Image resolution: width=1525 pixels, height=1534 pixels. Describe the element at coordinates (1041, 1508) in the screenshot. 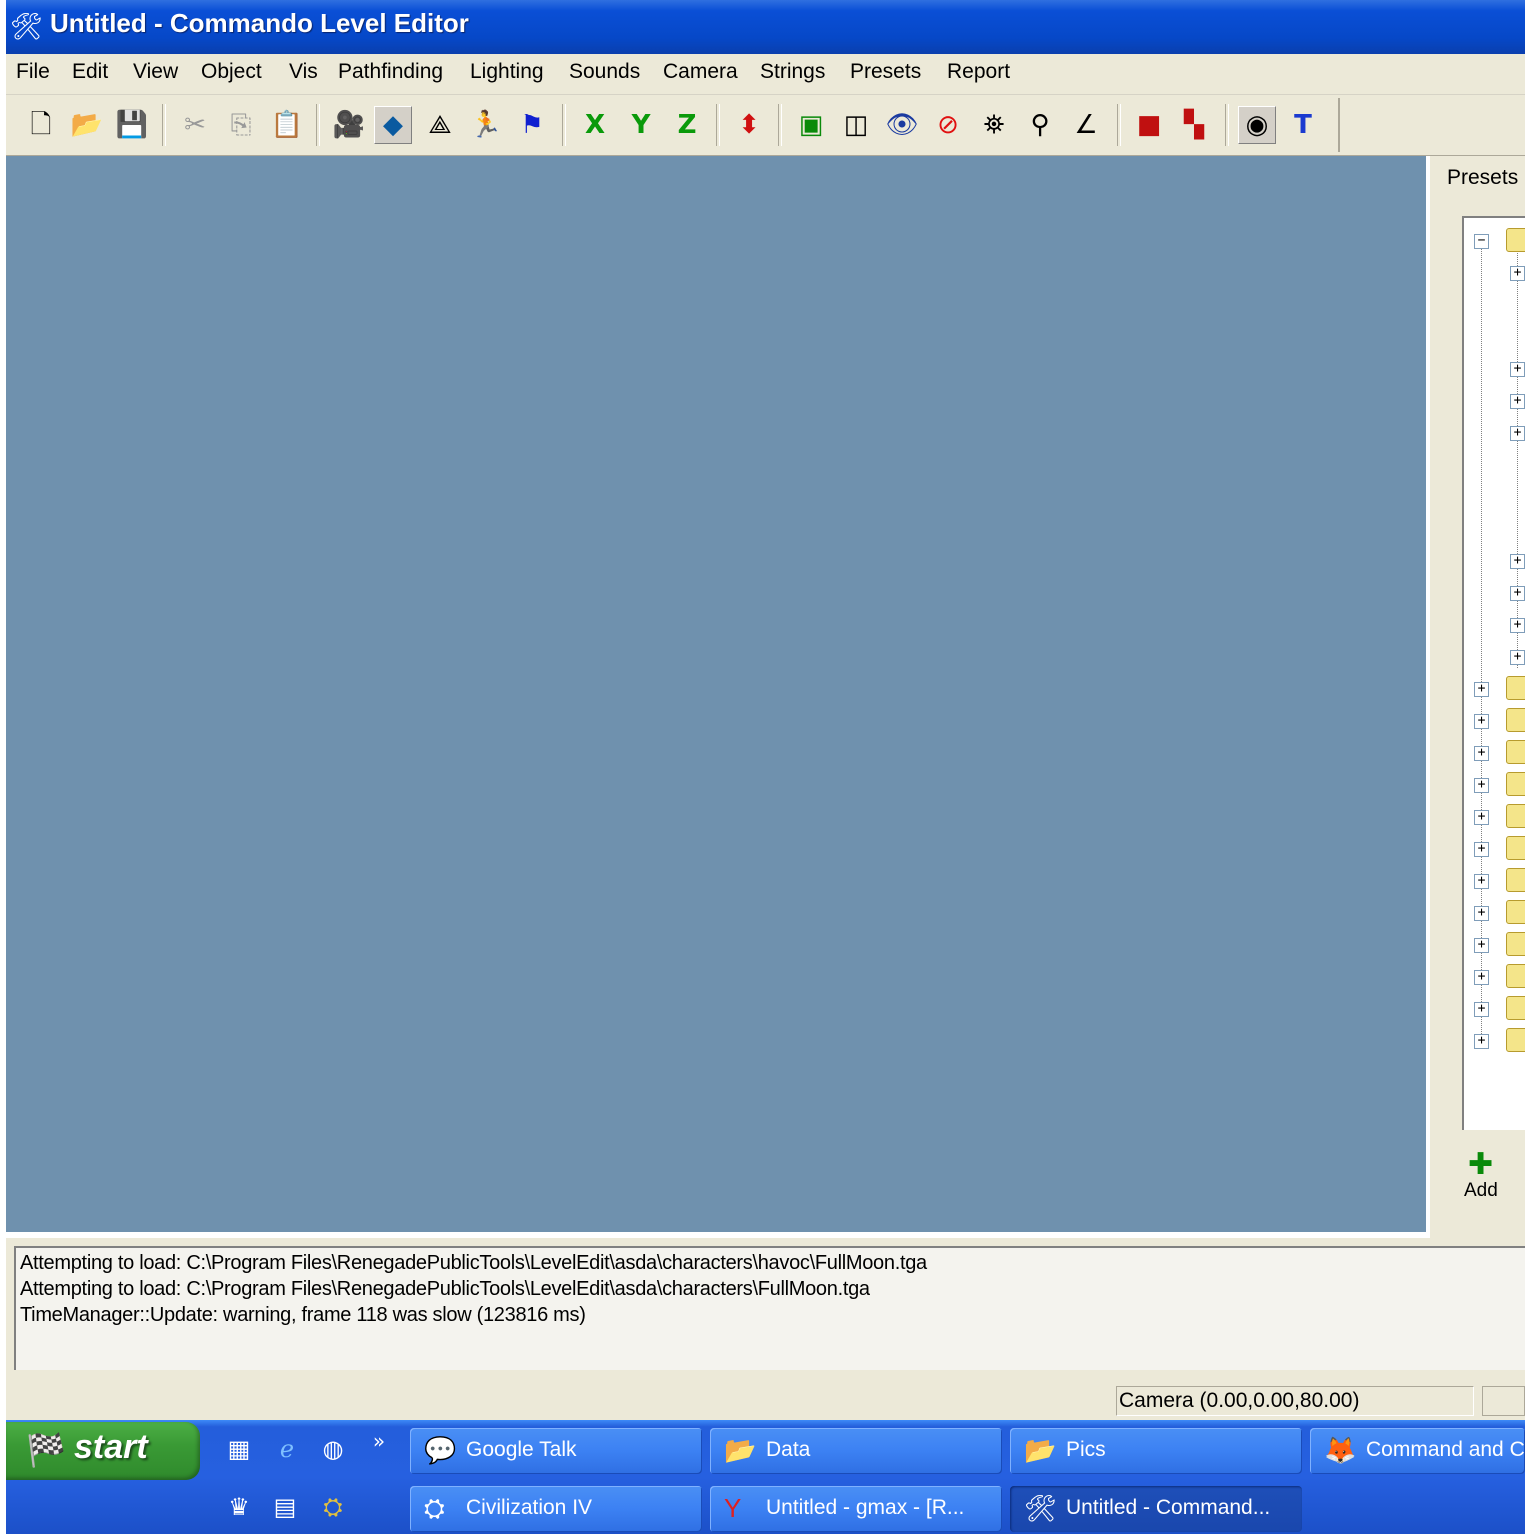

I see `wrench-hammer-icon: 🛠` at that location.